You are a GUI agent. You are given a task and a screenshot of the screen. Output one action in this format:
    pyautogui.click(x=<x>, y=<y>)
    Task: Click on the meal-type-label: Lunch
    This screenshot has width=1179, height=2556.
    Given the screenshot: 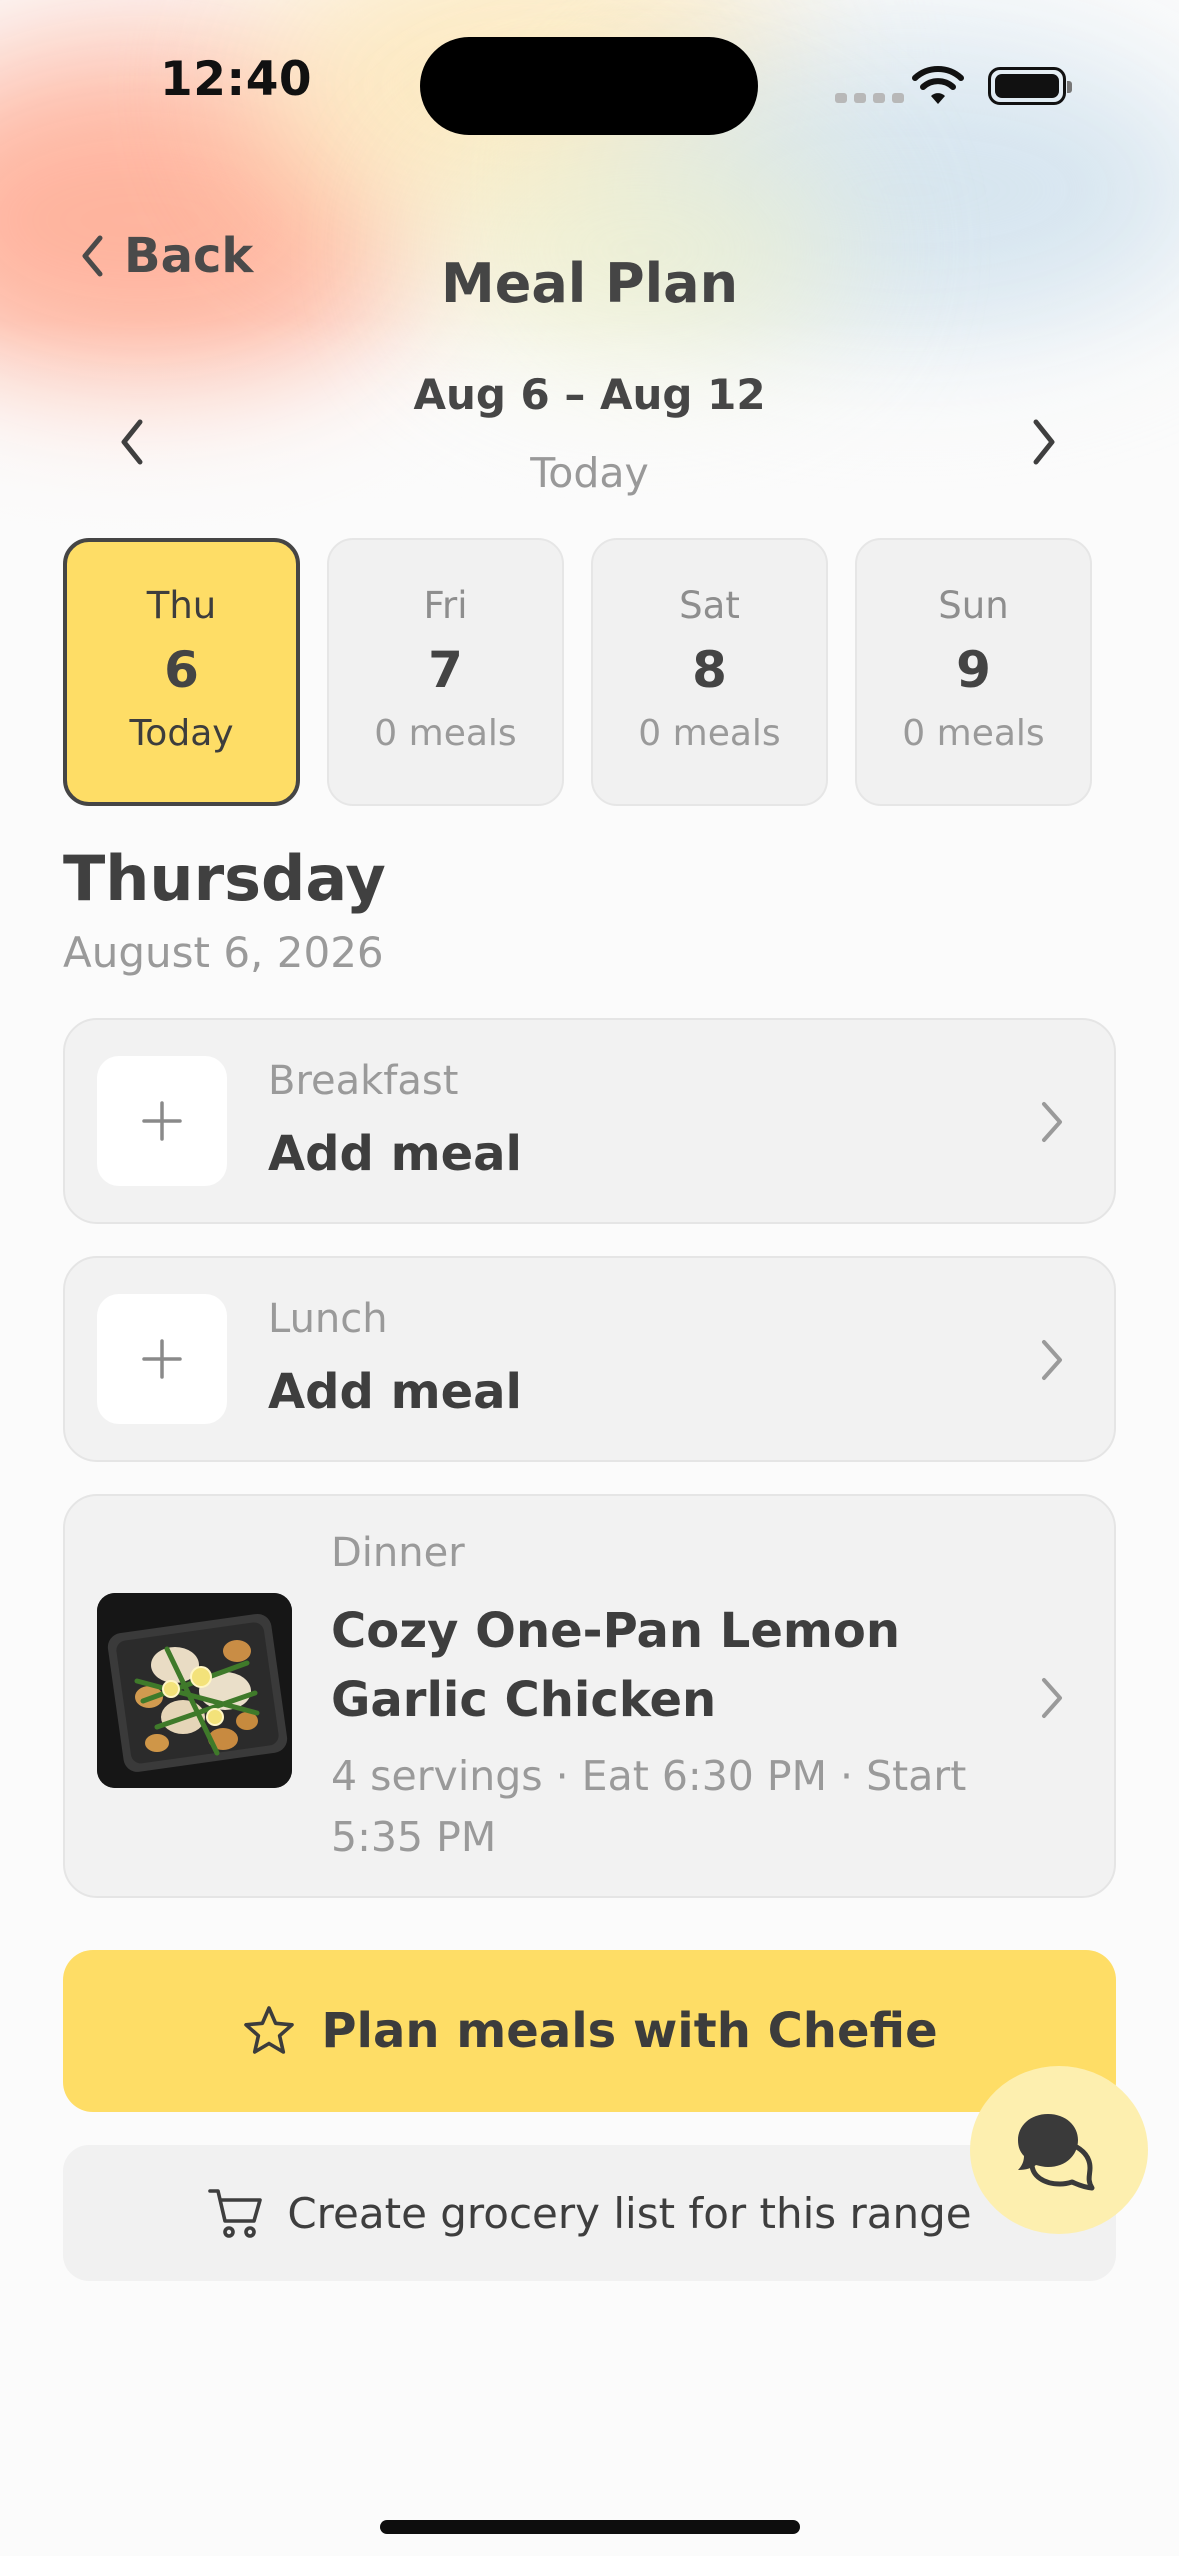 What is the action you would take?
    pyautogui.click(x=328, y=1319)
    